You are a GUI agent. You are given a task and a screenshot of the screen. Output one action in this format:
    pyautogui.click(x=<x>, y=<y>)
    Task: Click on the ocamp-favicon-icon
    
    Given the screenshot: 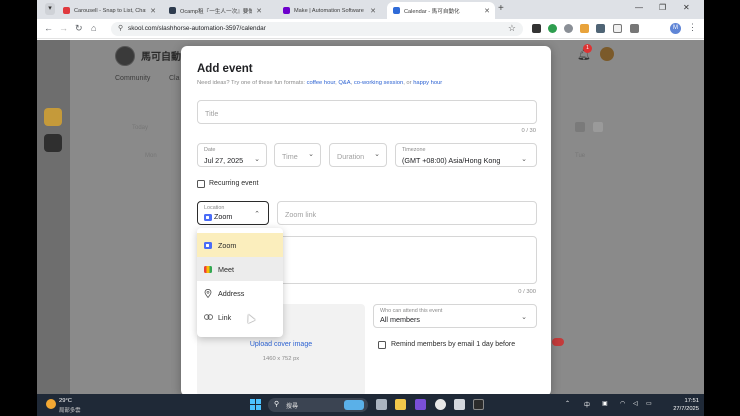 What is the action you would take?
    pyautogui.click(x=172, y=10)
    